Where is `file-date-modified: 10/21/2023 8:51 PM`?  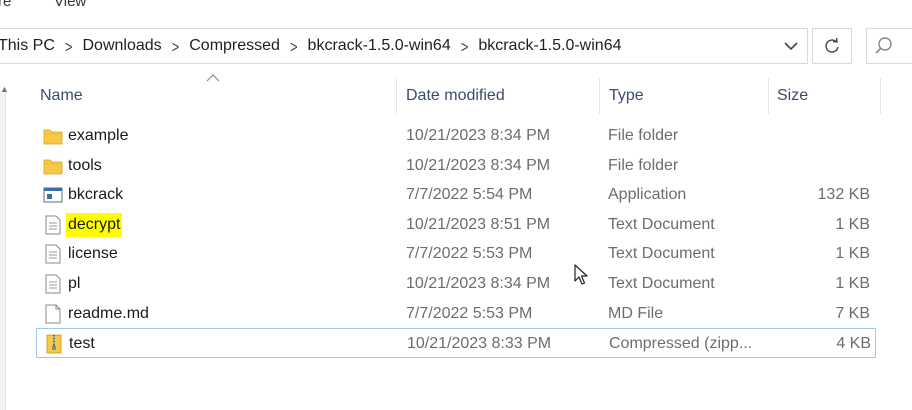 file-date-modified: 10/21/2023 8:51 PM is located at coordinates (478, 224).